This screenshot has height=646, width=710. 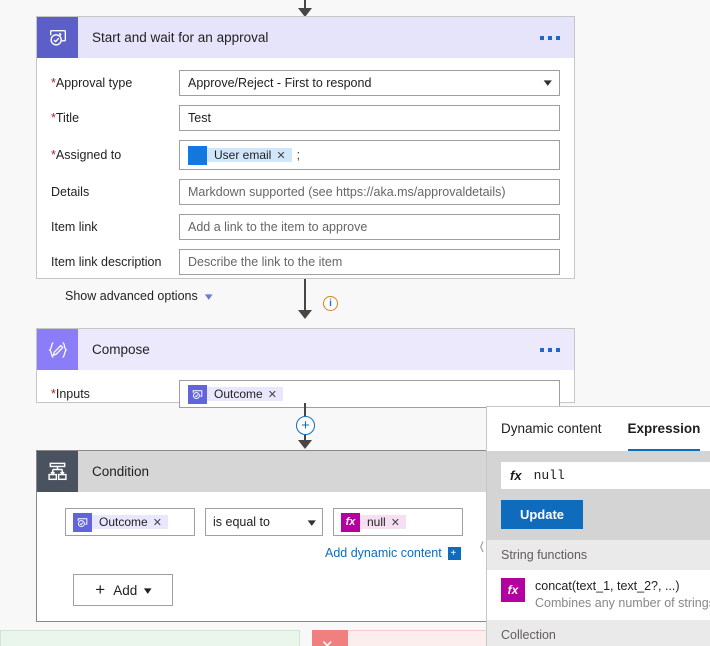 I want to click on info-icon: i, so click(x=330, y=303).